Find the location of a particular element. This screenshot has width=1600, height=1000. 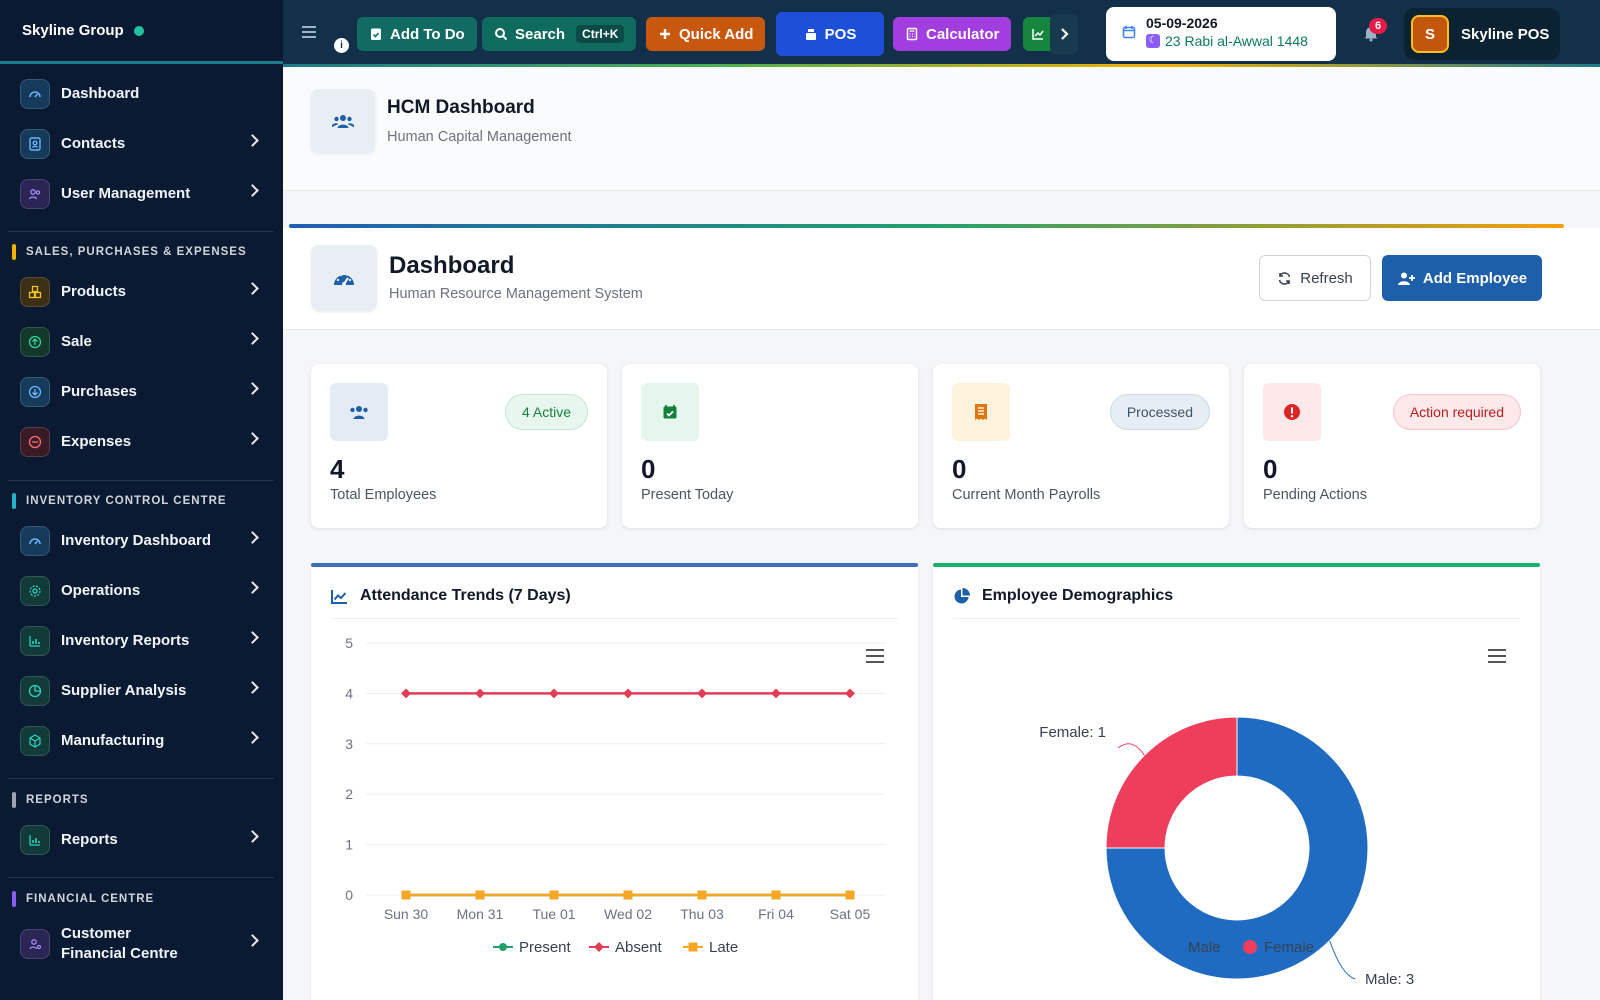

calendar-check-icon is located at coordinates (670, 412).